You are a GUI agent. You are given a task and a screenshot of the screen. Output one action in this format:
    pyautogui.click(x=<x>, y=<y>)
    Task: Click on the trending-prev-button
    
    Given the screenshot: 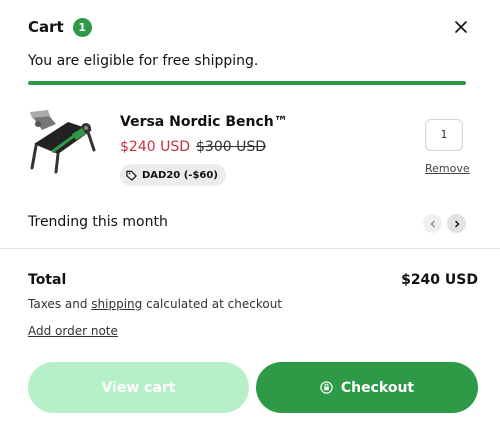 What is the action you would take?
    pyautogui.click(x=432, y=223)
    